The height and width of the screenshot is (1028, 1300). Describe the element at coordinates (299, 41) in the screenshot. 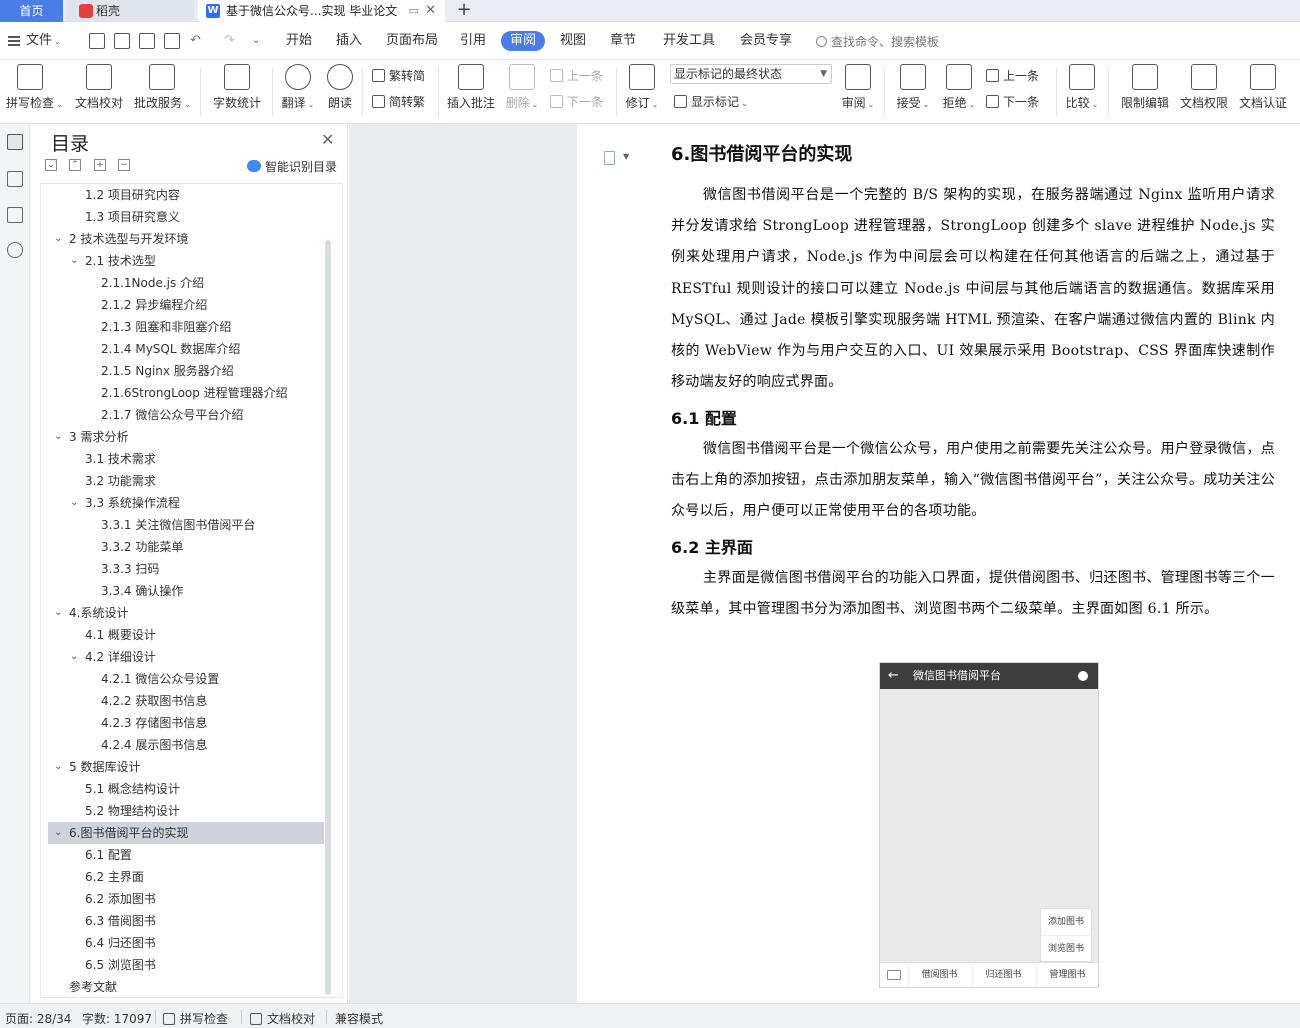

I see `menu-start: 开始` at that location.